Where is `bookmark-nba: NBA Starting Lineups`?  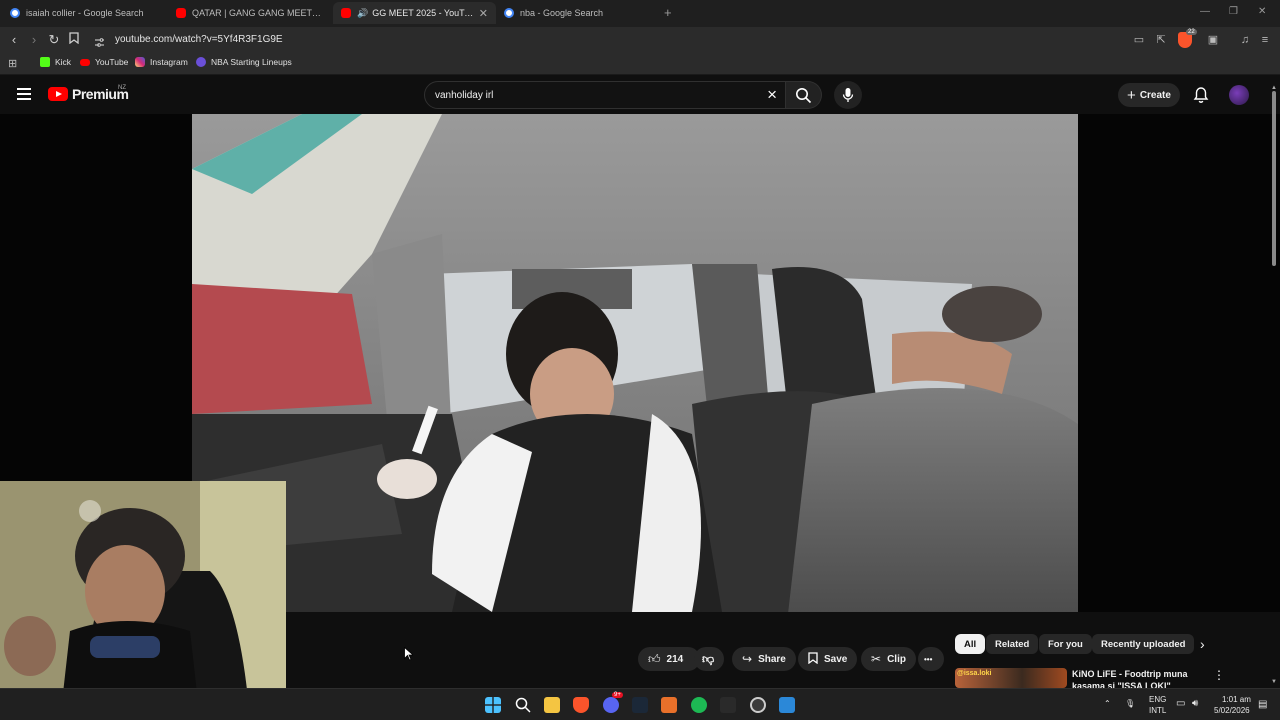 bookmark-nba: NBA Starting Lineups is located at coordinates (244, 62).